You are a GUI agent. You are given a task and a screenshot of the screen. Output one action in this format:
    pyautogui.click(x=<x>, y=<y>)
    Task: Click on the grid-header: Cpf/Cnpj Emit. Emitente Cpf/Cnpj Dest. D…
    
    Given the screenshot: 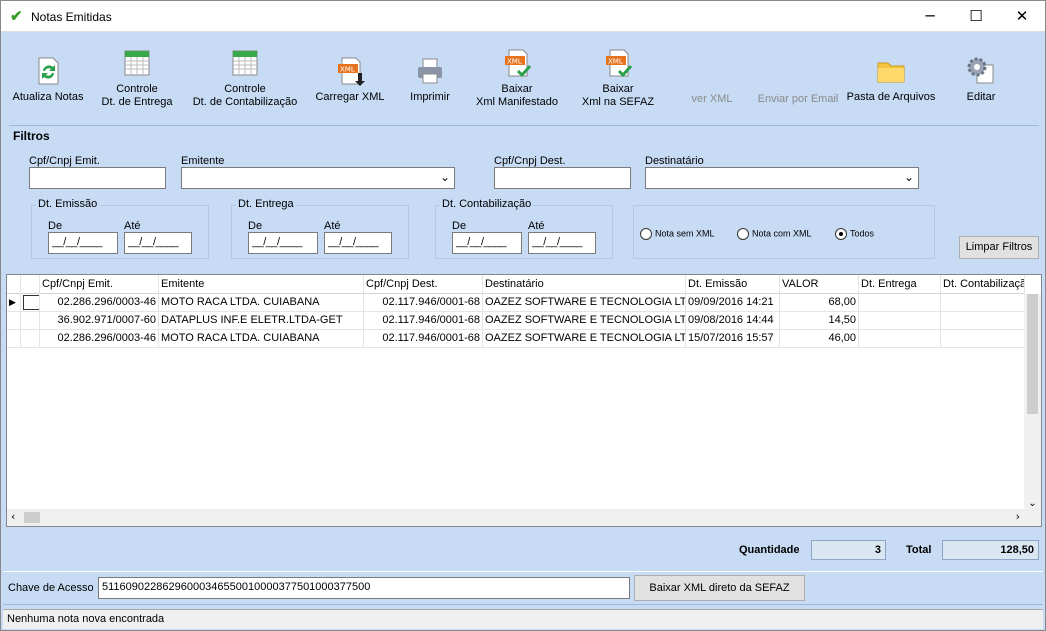 What is the action you would take?
    pyautogui.click(x=516, y=284)
    